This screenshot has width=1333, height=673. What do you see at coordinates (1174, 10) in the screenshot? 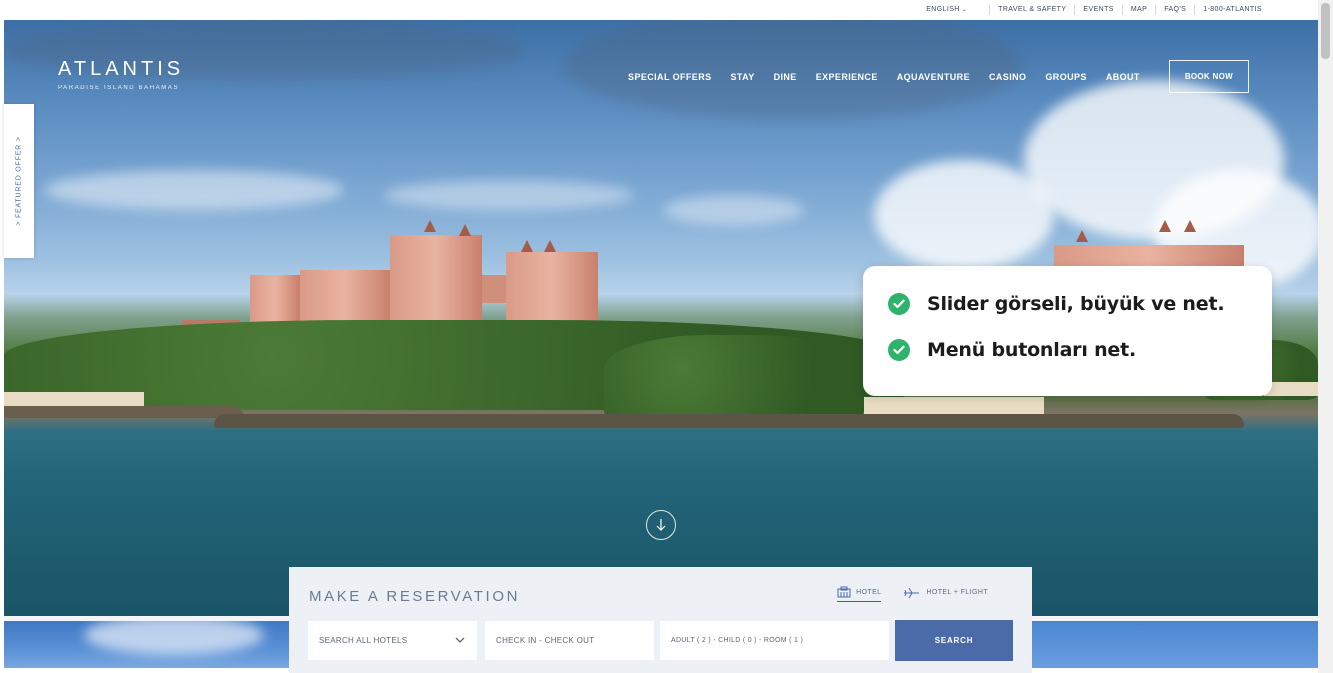
I see `utility-link-faqs: FAQ'S` at bounding box center [1174, 10].